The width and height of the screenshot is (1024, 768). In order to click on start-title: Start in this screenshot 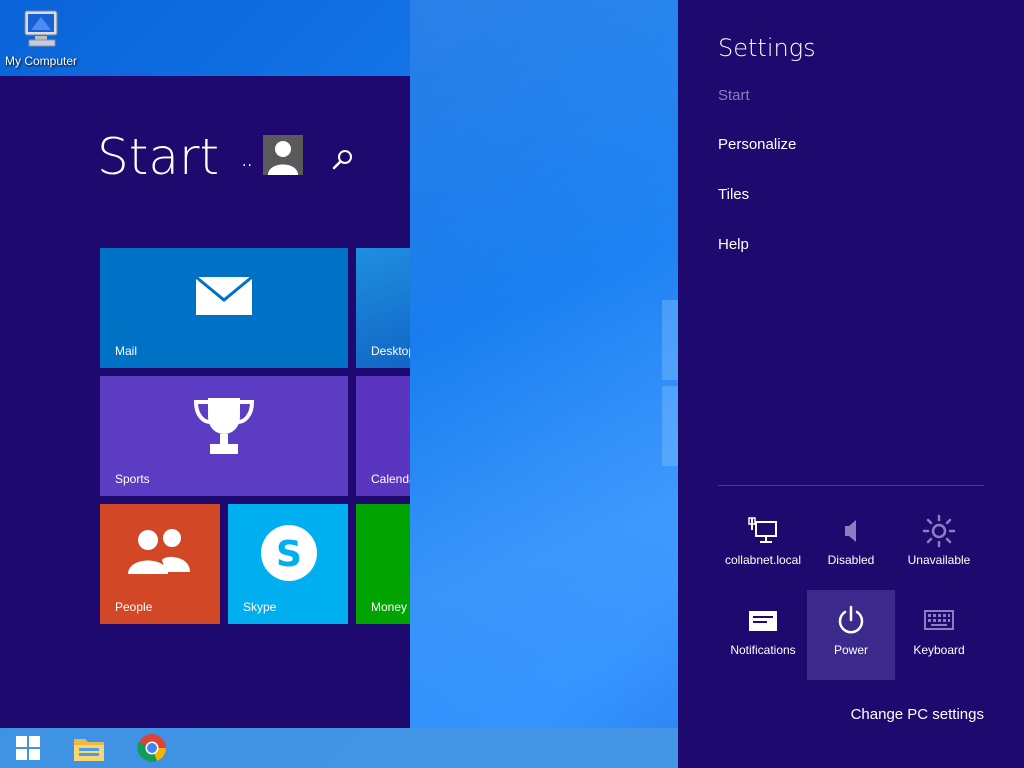, I will do `click(158, 157)`.